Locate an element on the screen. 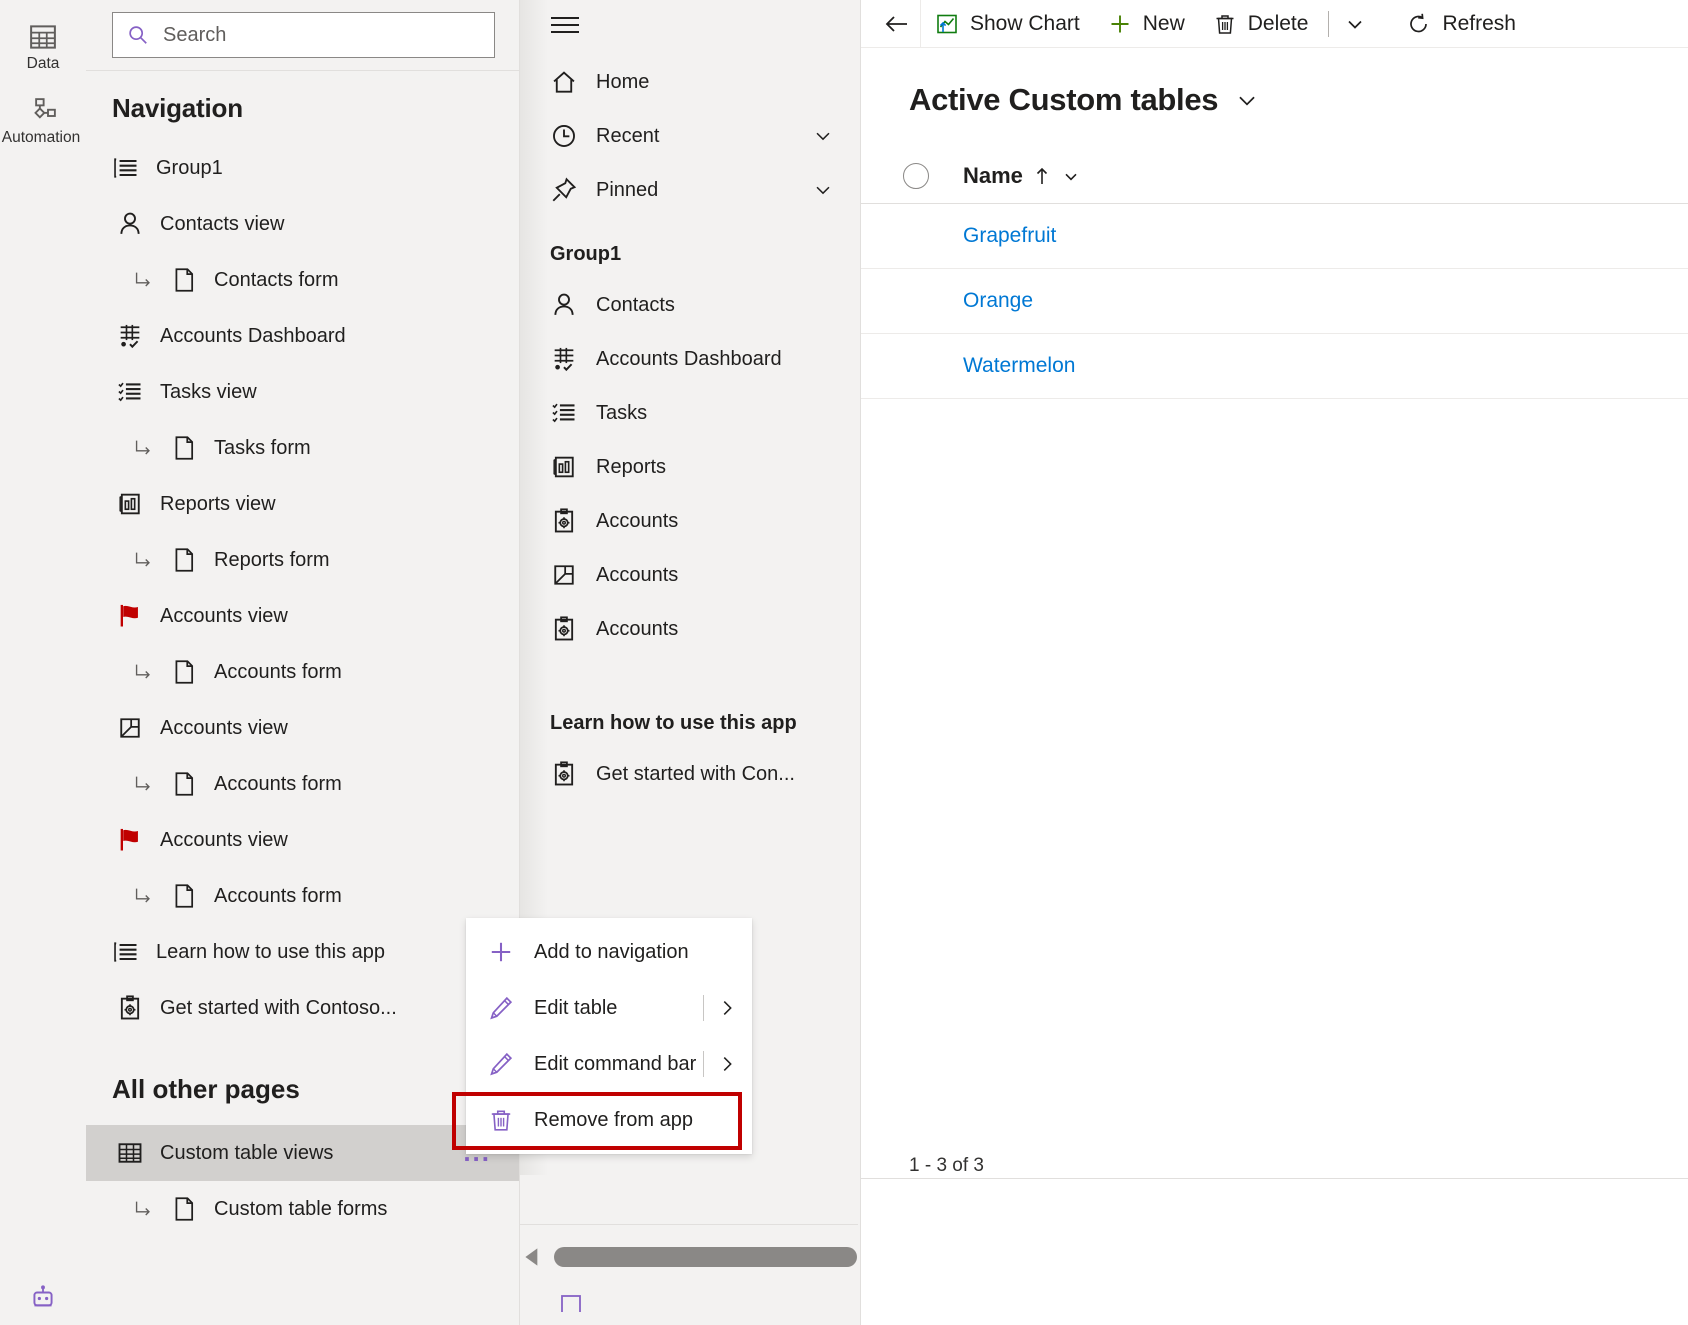  column-header-name: Name is located at coordinates (1022, 176).